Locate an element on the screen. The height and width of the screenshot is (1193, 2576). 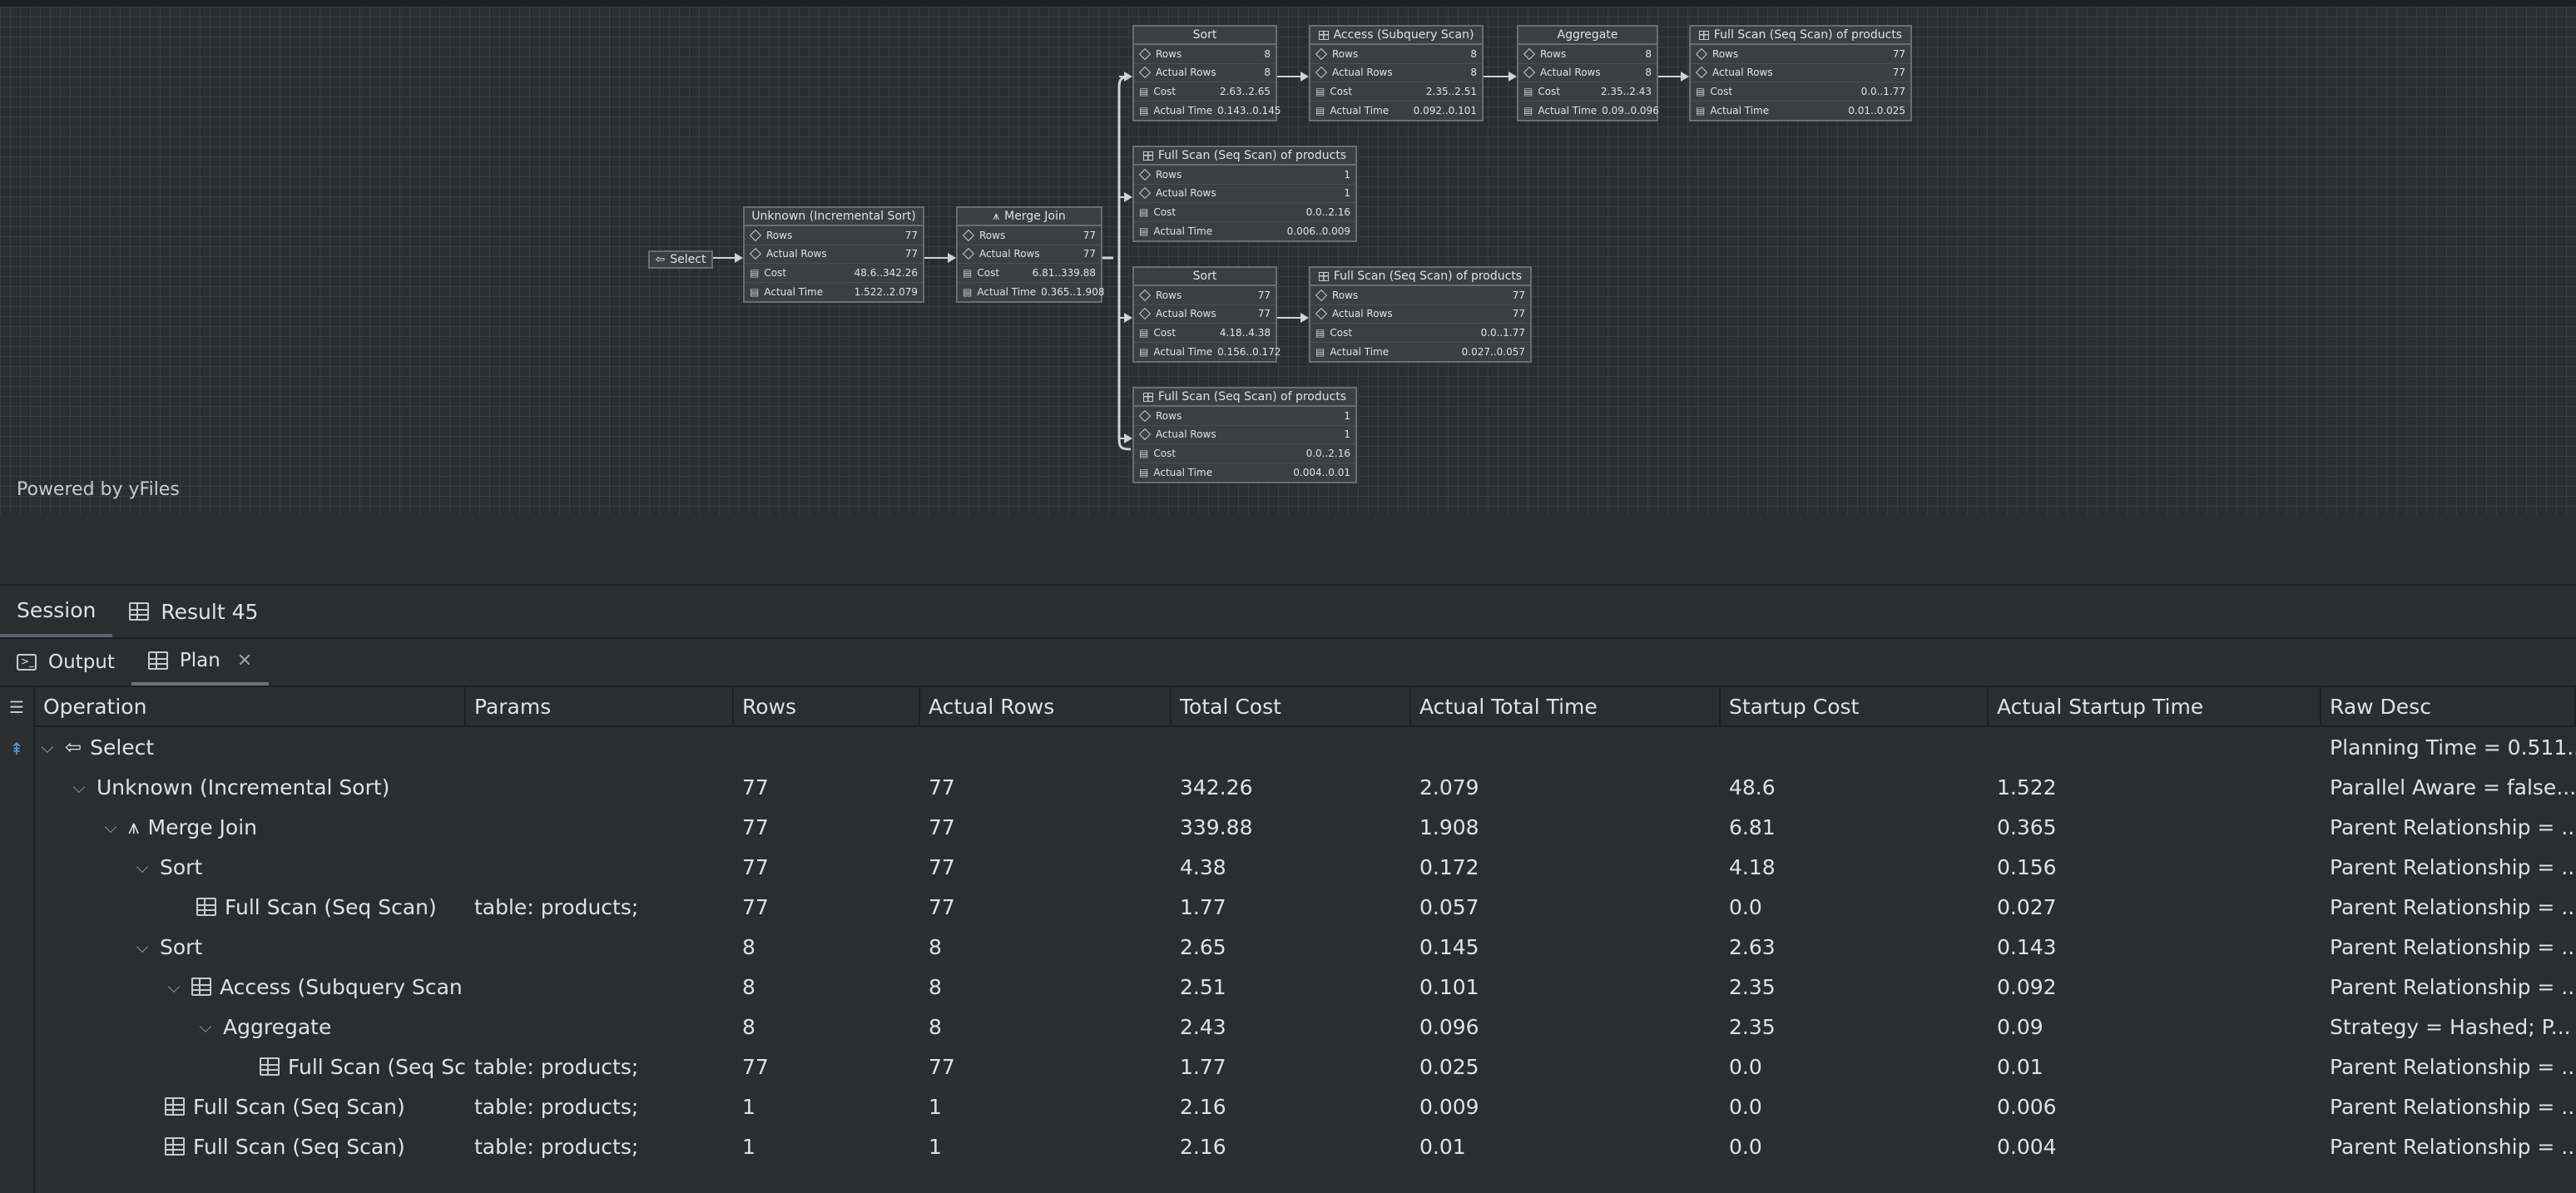
close-icon: ✕ is located at coordinates (245, 661).